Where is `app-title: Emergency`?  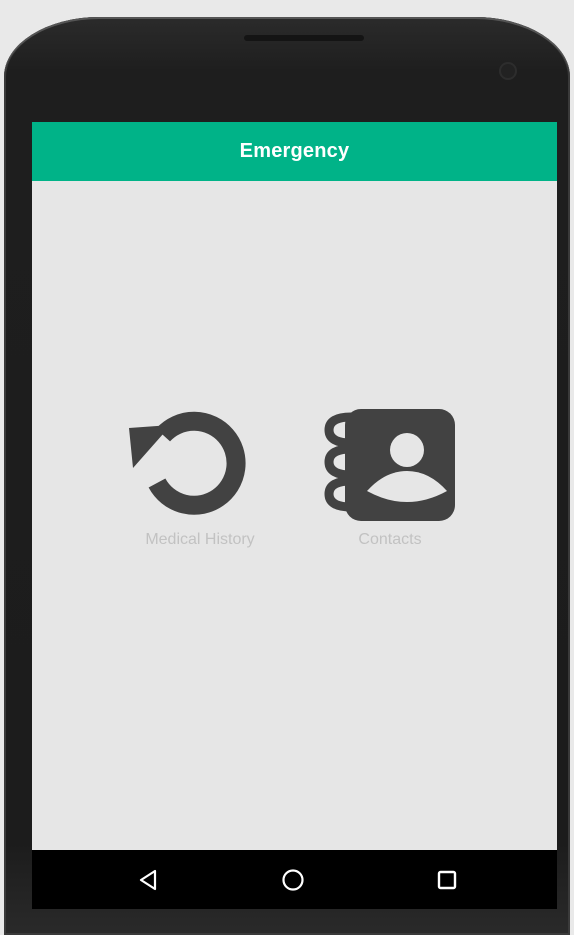
app-title: Emergency is located at coordinates (294, 151).